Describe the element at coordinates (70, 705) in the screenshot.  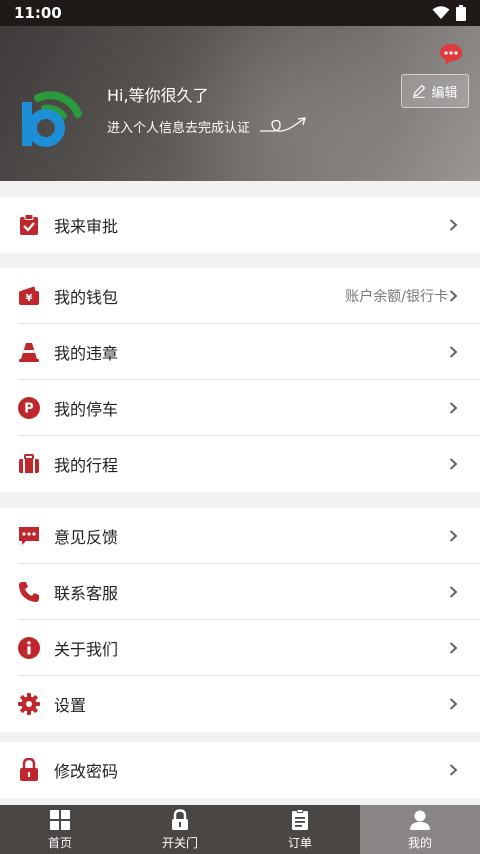
I see `menu-item-label: 设置` at that location.